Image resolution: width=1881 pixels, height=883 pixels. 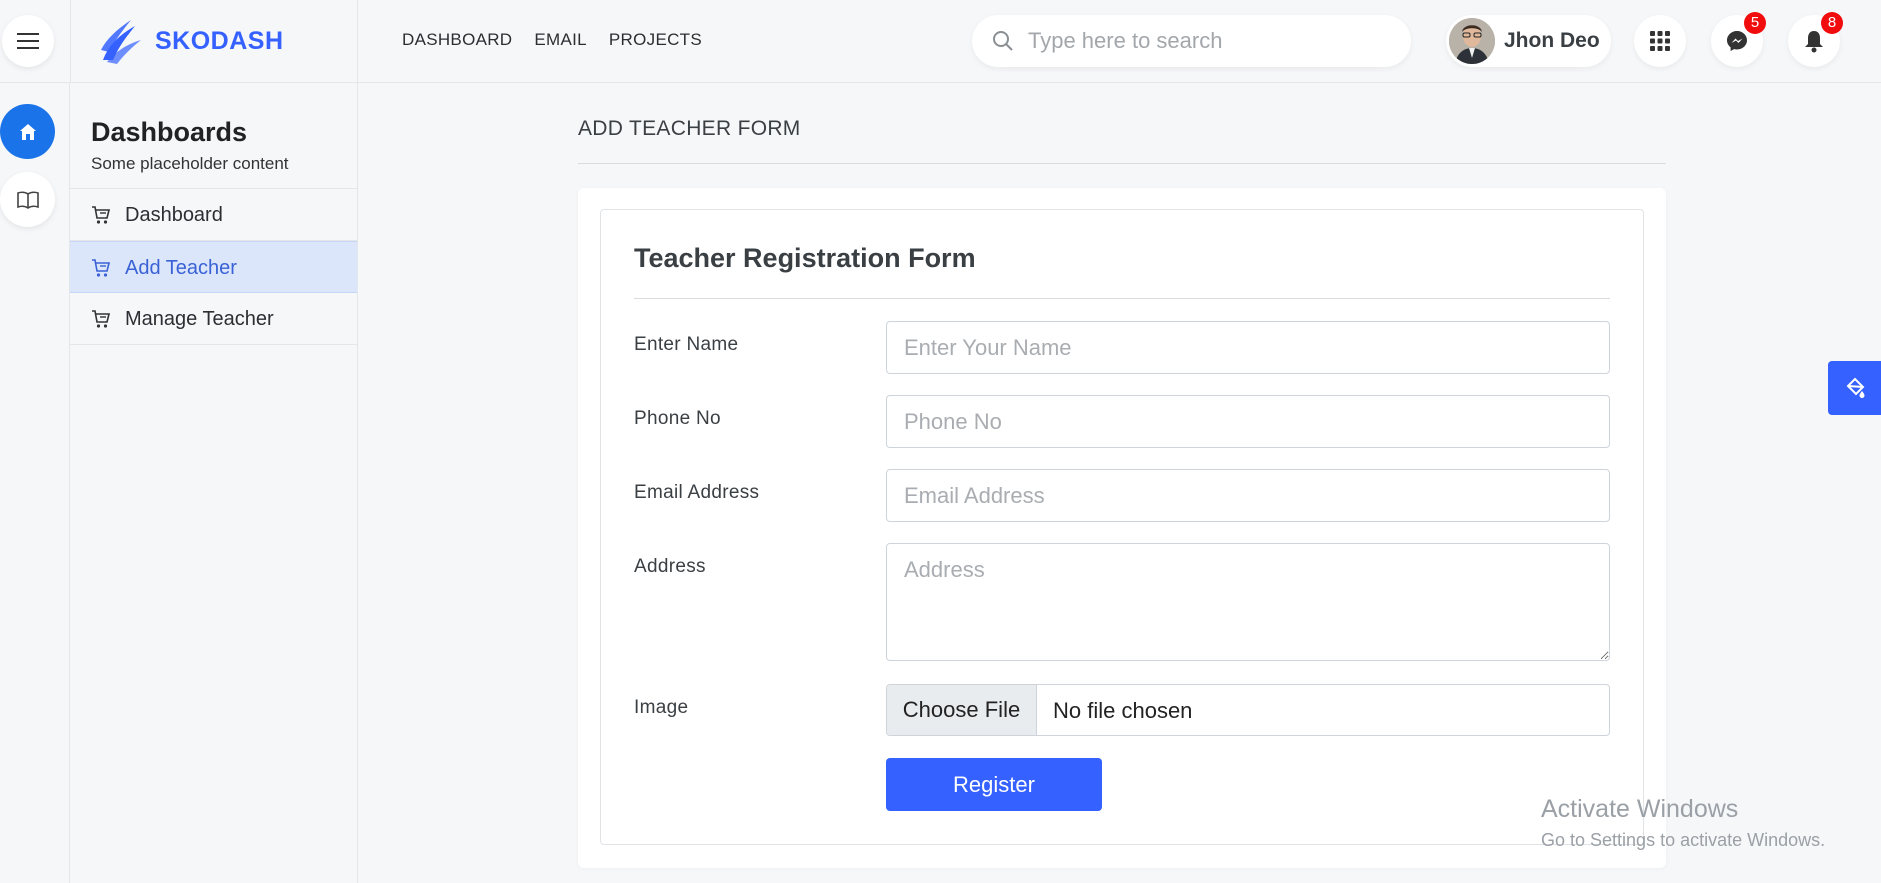 What do you see at coordinates (560, 40) in the screenshot?
I see `nav-email-link: EMAIL` at bounding box center [560, 40].